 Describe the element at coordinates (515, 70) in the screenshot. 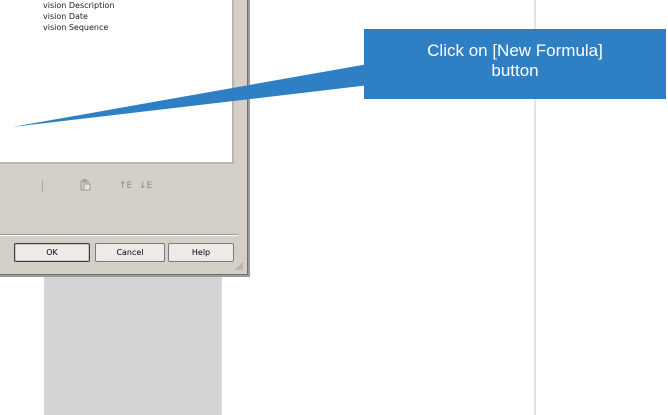

I see `callout-text-line2: button` at that location.